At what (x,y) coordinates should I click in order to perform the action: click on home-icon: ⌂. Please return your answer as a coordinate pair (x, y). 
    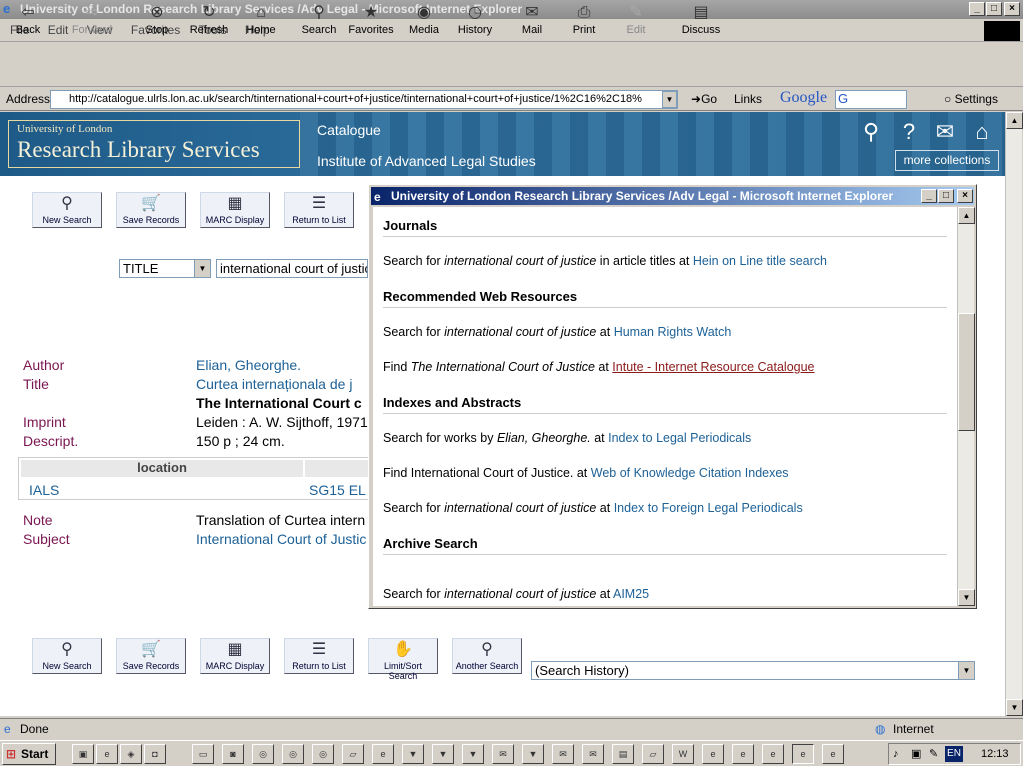
    Looking at the image, I should click on (982, 132).